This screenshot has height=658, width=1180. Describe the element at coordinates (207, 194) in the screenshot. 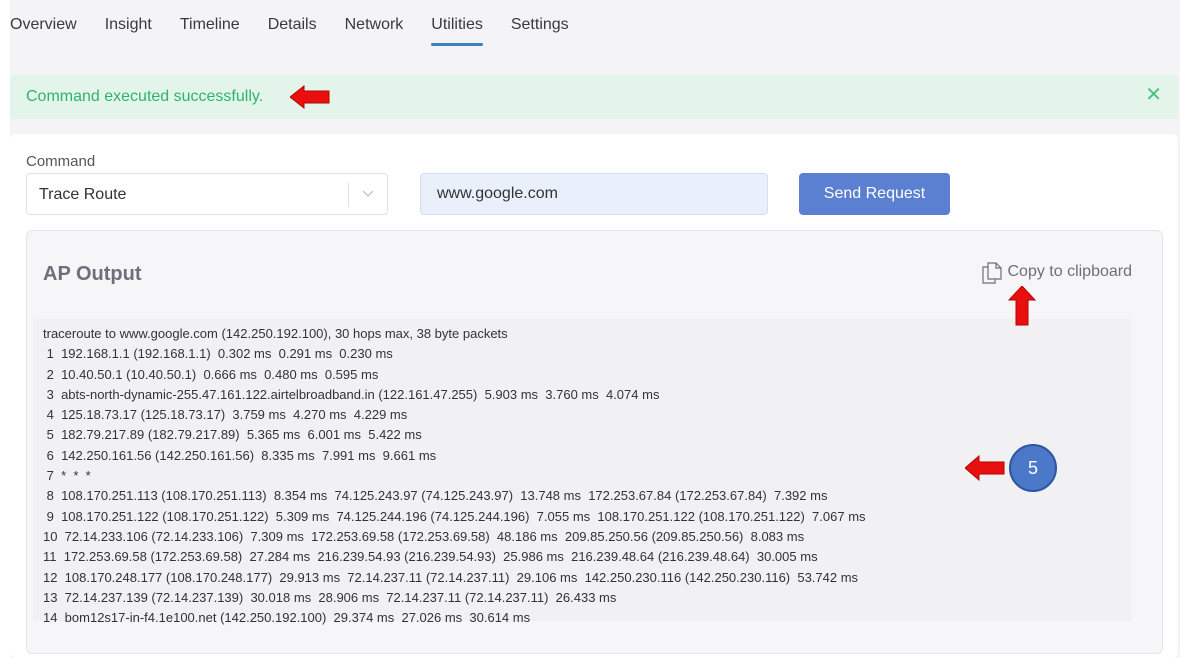

I see `command-select: Trace Route` at that location.